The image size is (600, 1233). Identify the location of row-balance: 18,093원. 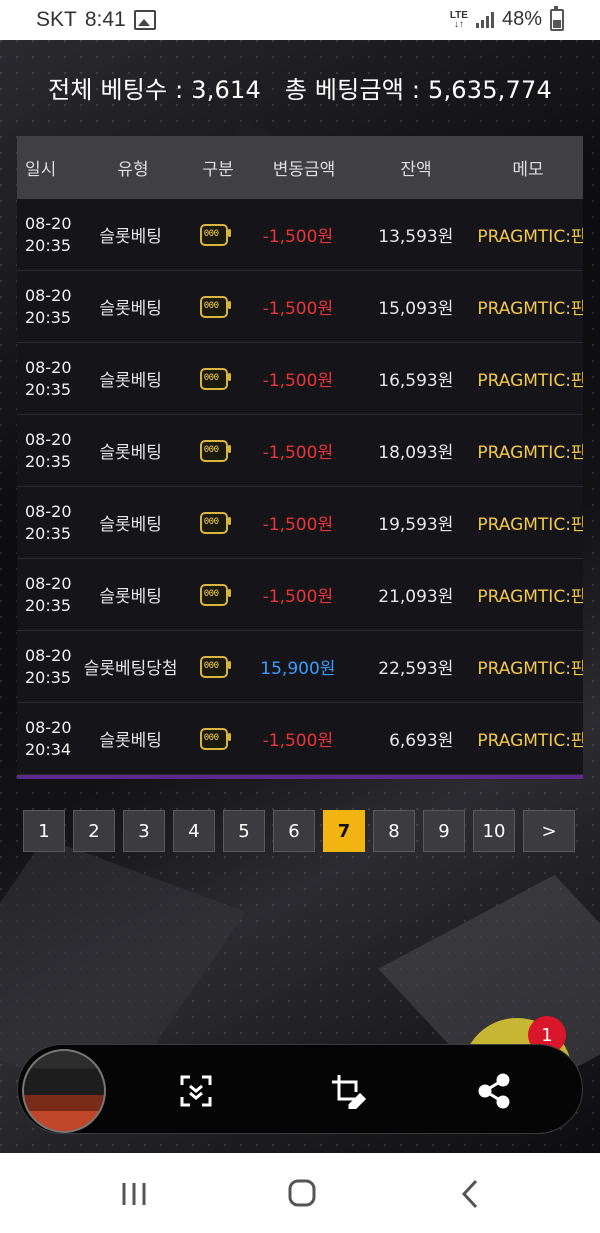
(416, 453).